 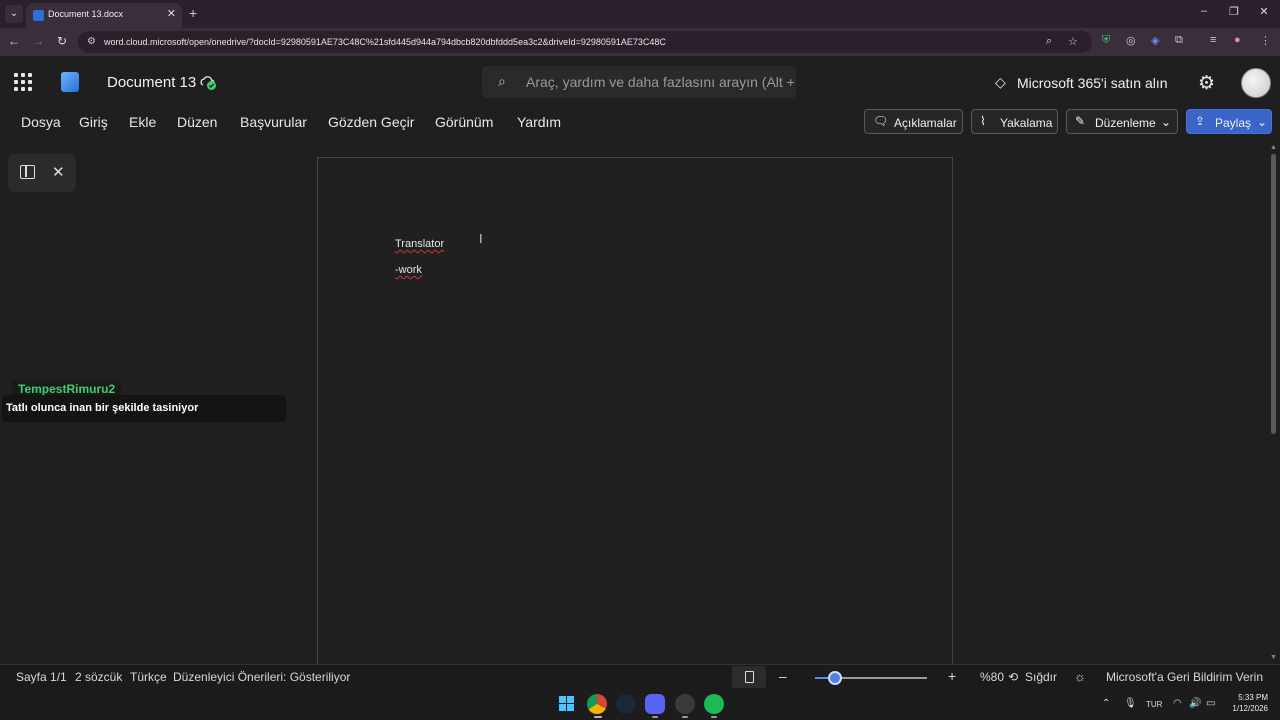 I want to click on browser-tab-strip: ⌄ Document 13.docx ✕ + – ❐ ✕, so click(x=640, y=14).